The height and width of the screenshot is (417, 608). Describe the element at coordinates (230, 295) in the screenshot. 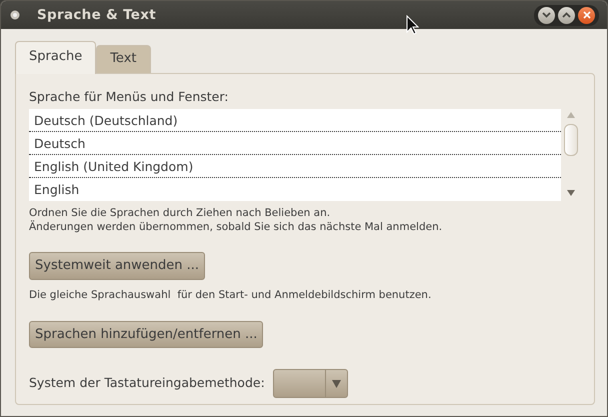

I see `hint-text: Die gleiche Sprachauswahl für den Start- und Anmeldebildschirm benutzen.` at that location.